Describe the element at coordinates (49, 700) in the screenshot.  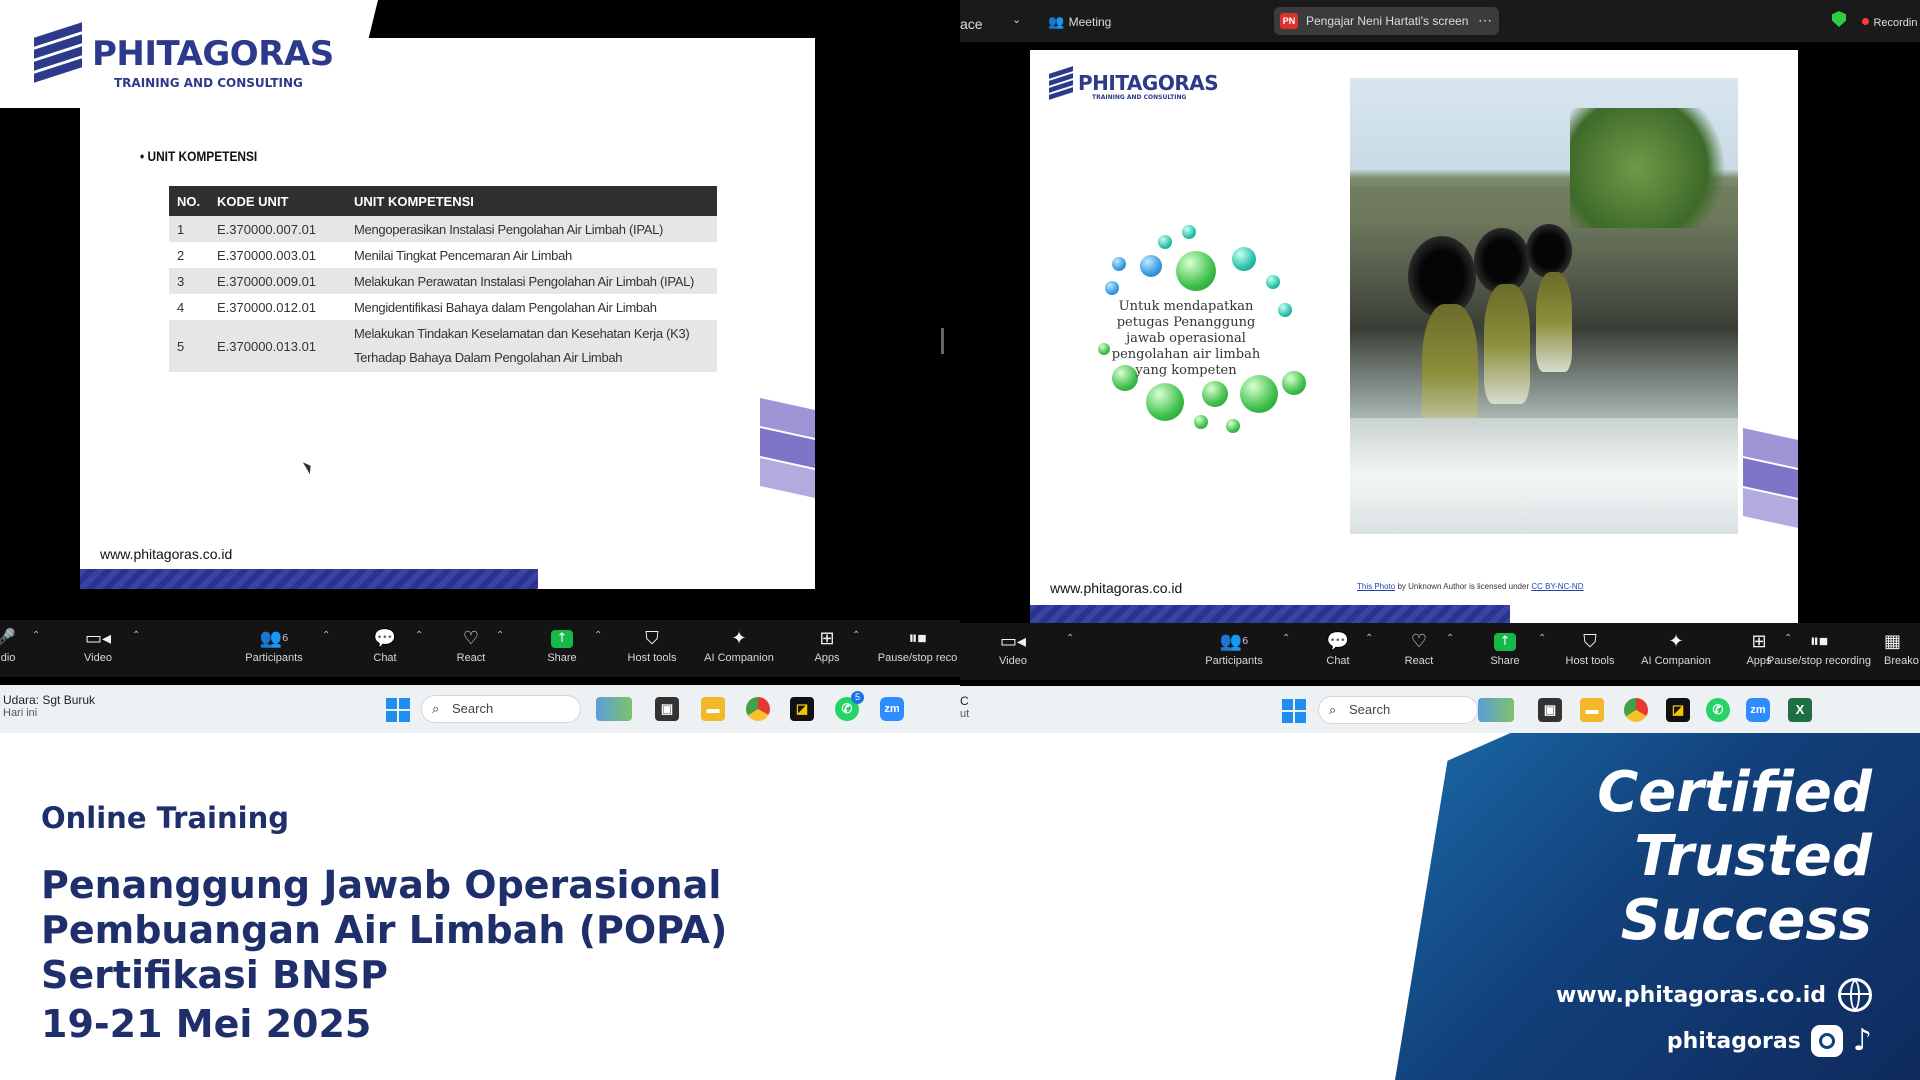
I see `weather-line1: Udara: Sgt Buruk` at that location.